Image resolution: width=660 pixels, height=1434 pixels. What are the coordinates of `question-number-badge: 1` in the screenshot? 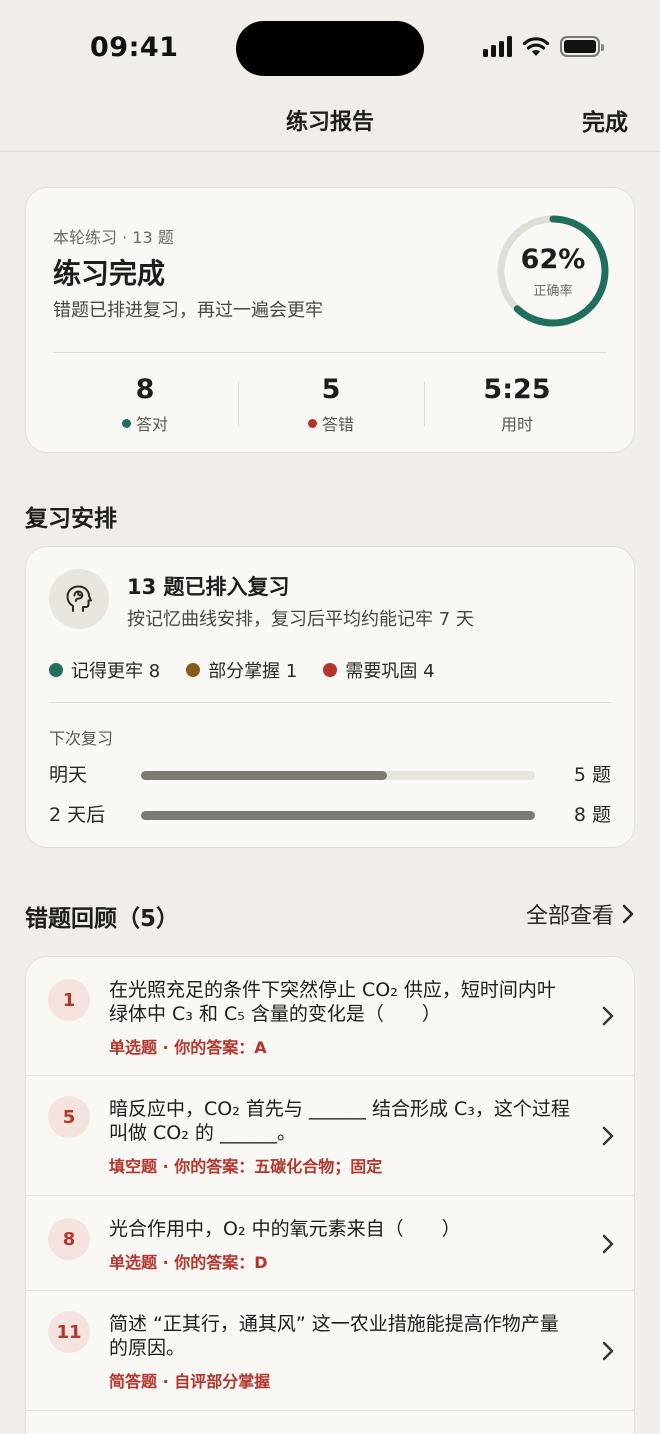 It's located at (69, 1000).